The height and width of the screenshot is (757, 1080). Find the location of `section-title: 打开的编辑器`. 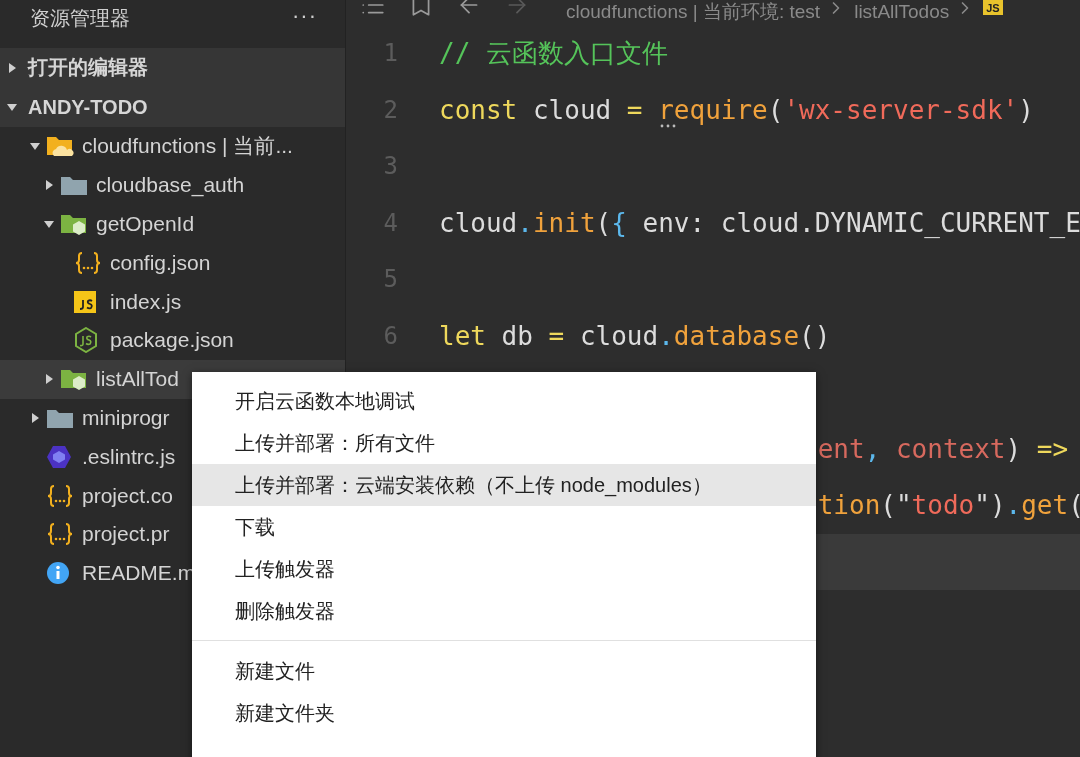

section-title: 打开的编辑器 is located at coordinates (88, 68).